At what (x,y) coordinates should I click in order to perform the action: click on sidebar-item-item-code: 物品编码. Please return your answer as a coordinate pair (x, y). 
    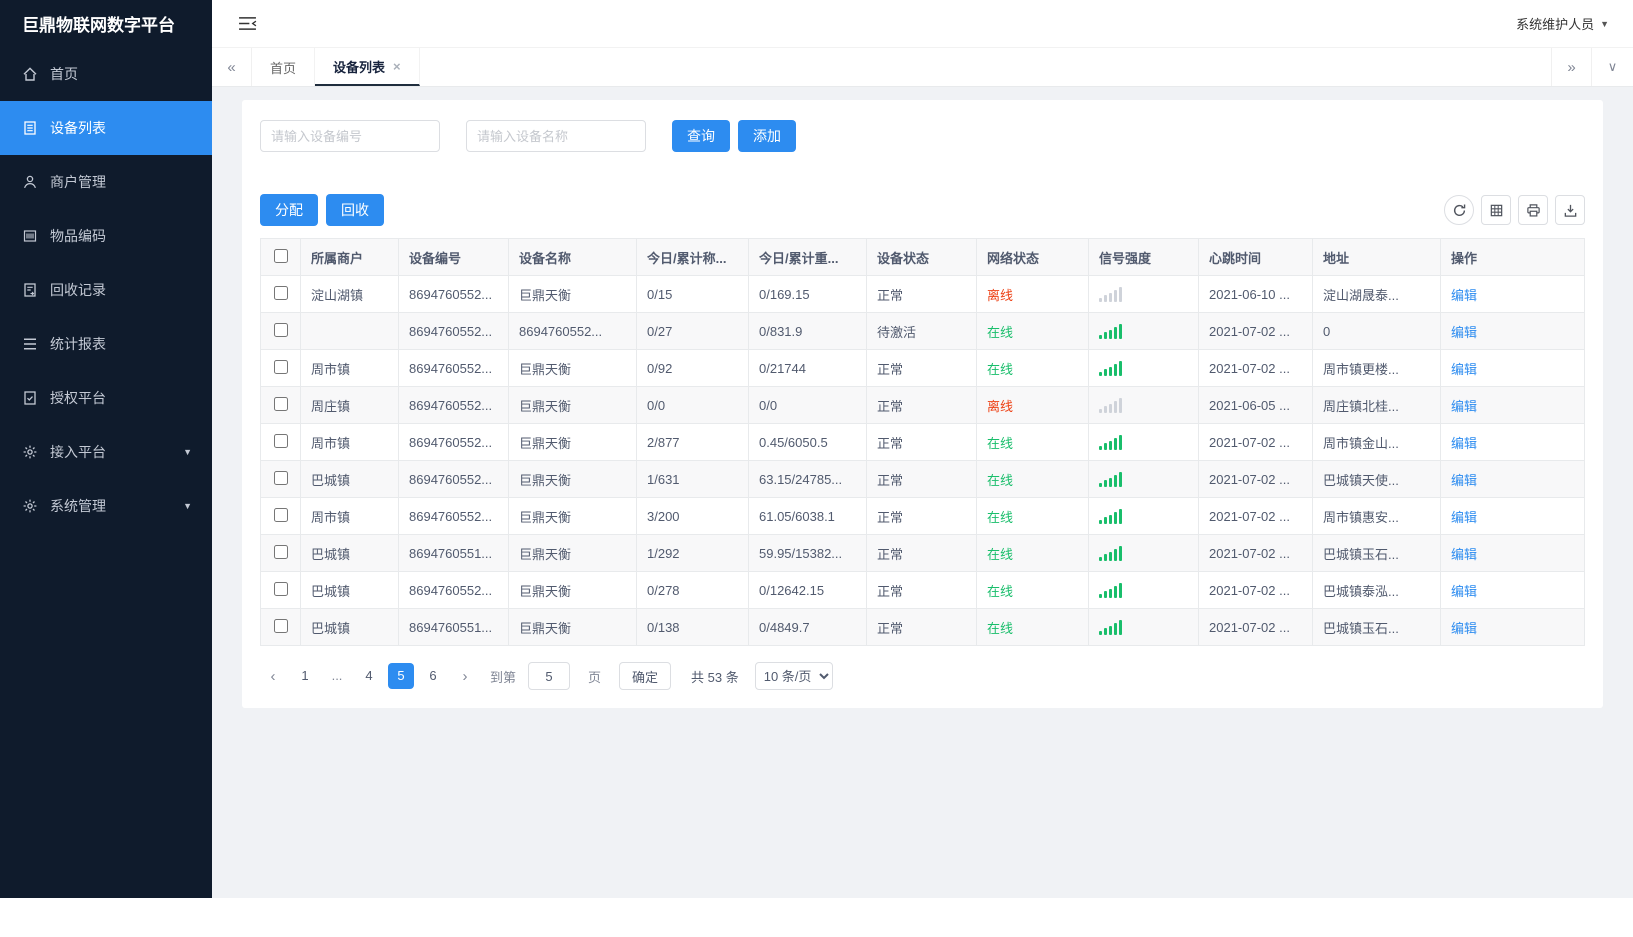
    Looking at the image, I should click on (106, 236).